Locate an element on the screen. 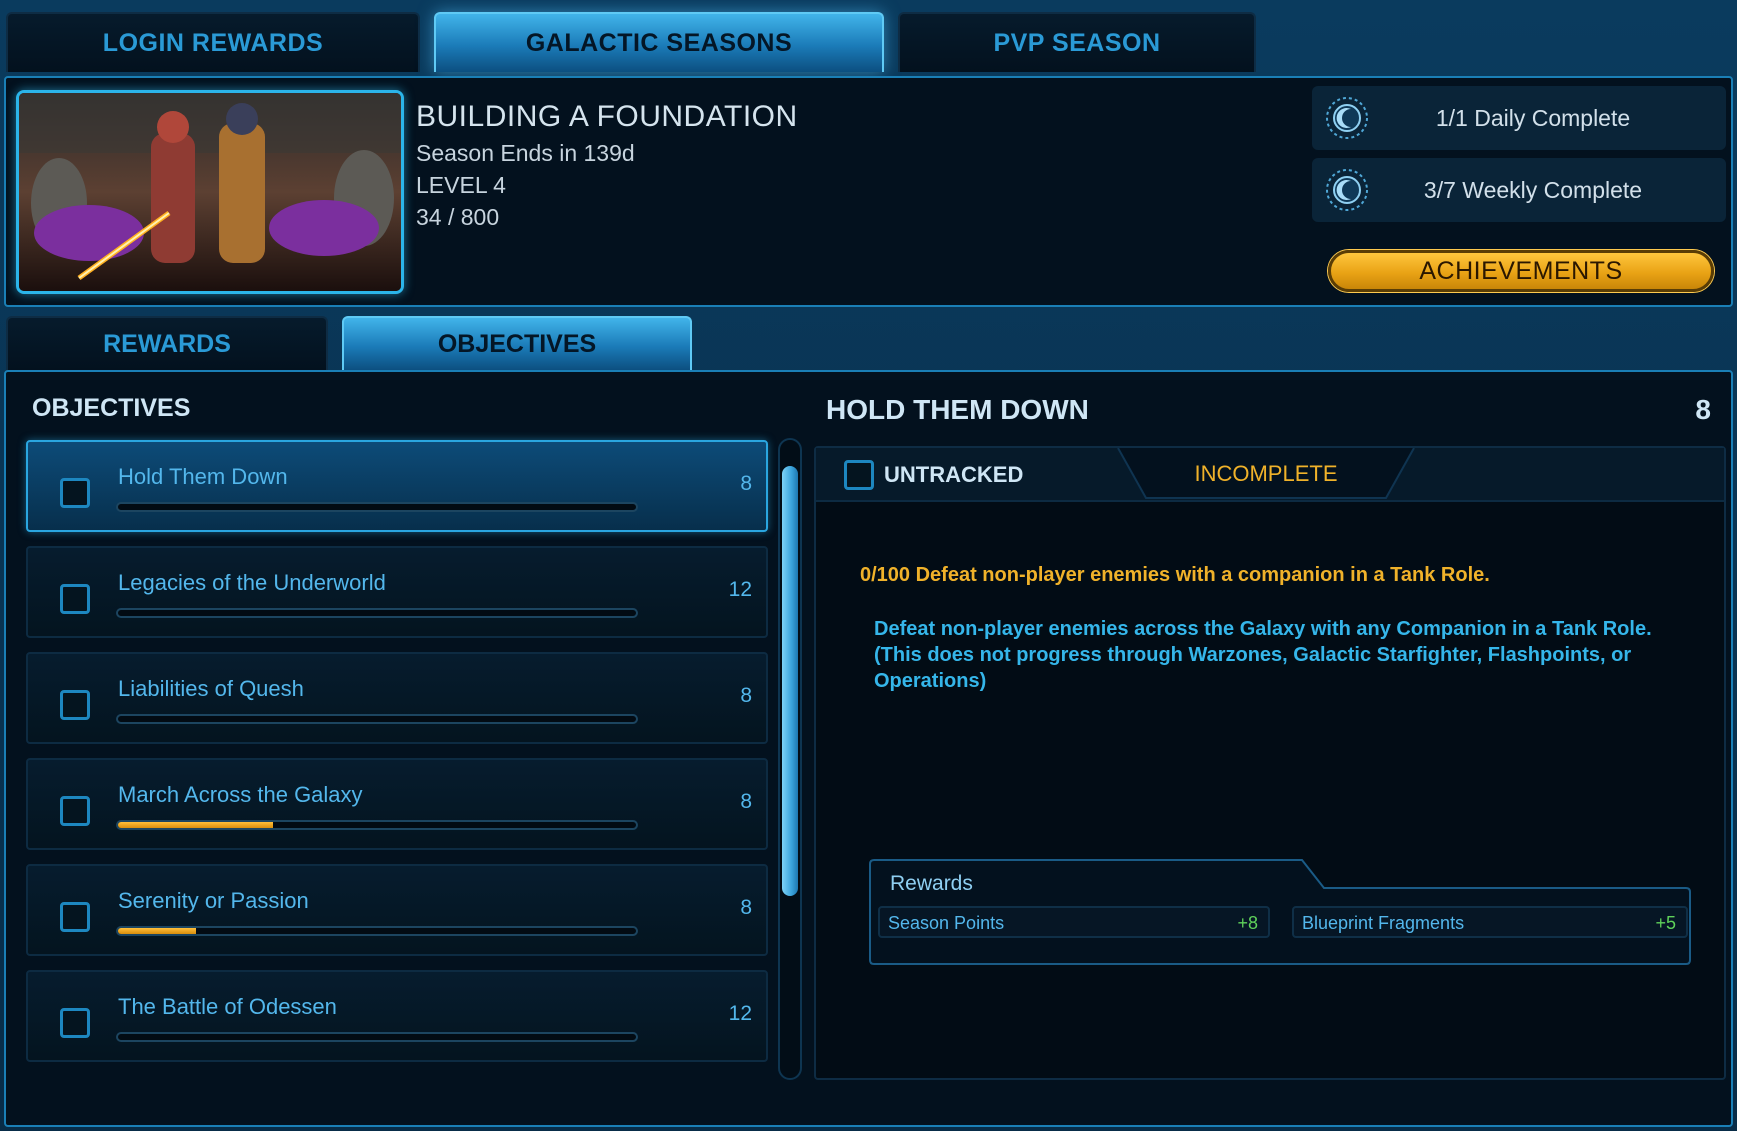 The width and height of the screenshot is (1737, 1131). objective-status: INCOMPLETE is located at coordinates (1266, 474).